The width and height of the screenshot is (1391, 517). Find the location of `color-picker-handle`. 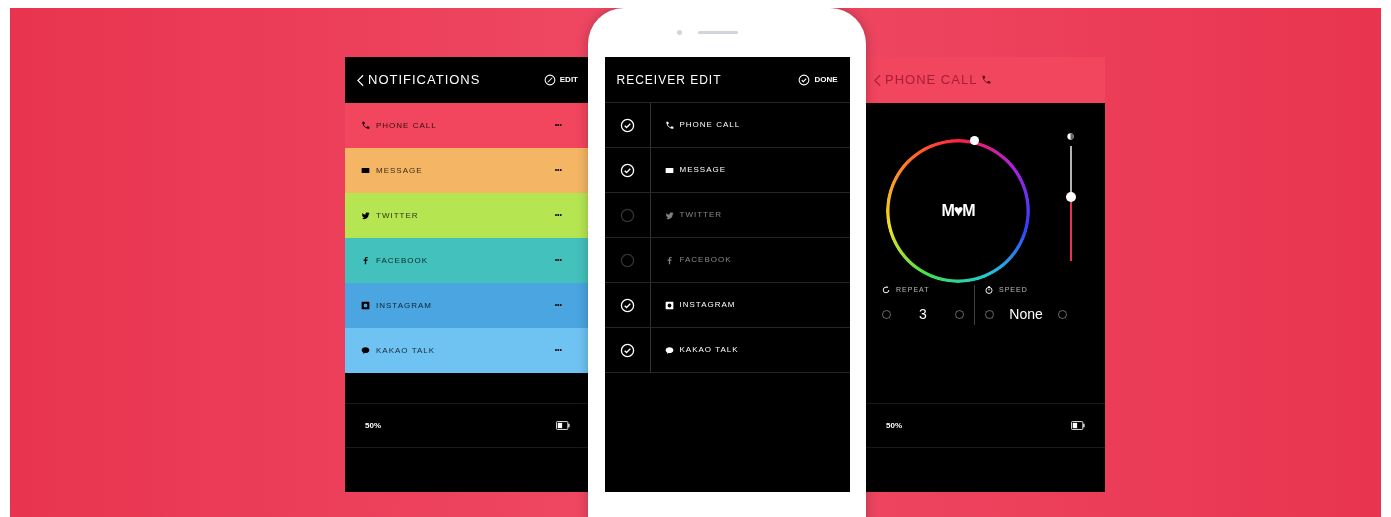

color-picker-handle is located at coordinates (974, 140).